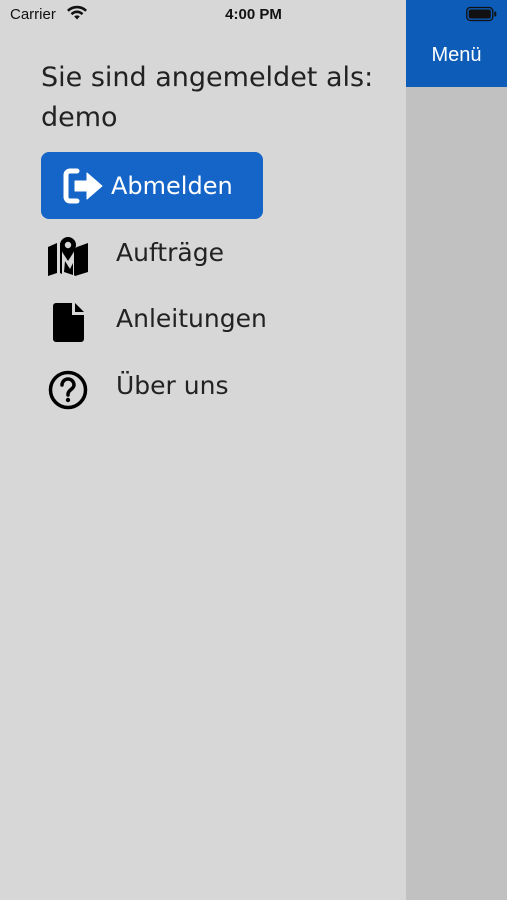  Describe the element at coordinates (191, 318) in the screenshot. I see `menu-item-label: Anleitungen` at that location.